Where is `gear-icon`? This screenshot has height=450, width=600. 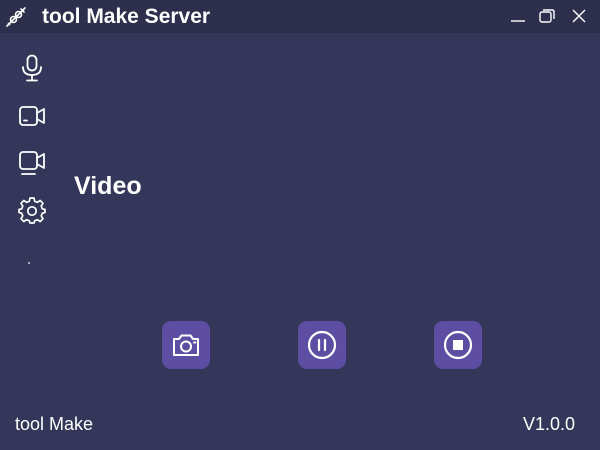
gear-icon is located at coordinates (32, 210).